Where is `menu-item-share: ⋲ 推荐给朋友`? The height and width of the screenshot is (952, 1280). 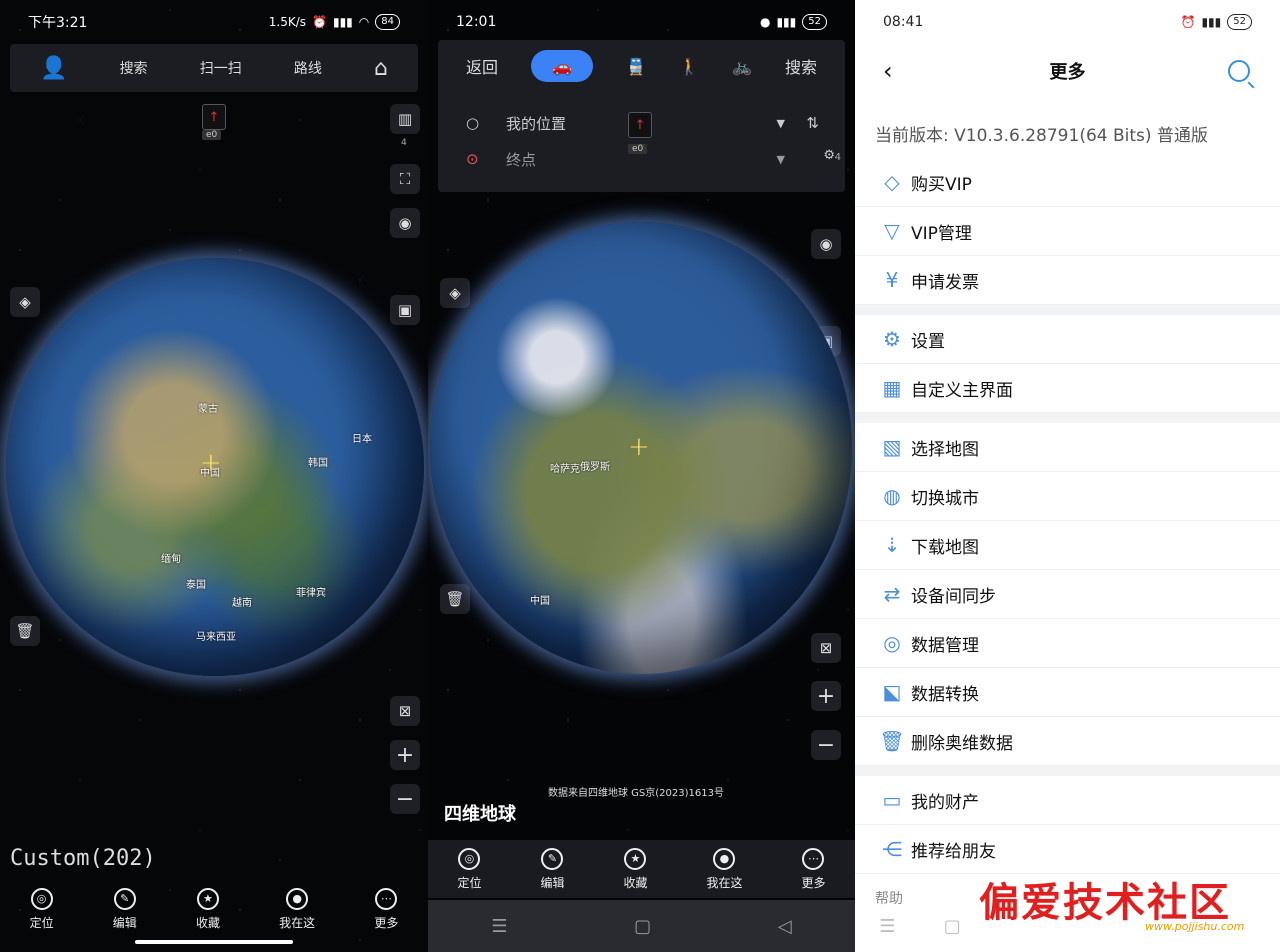
menu-item-share: ⋲ 推荐给朋友 is located at coordinates (1067, 849).